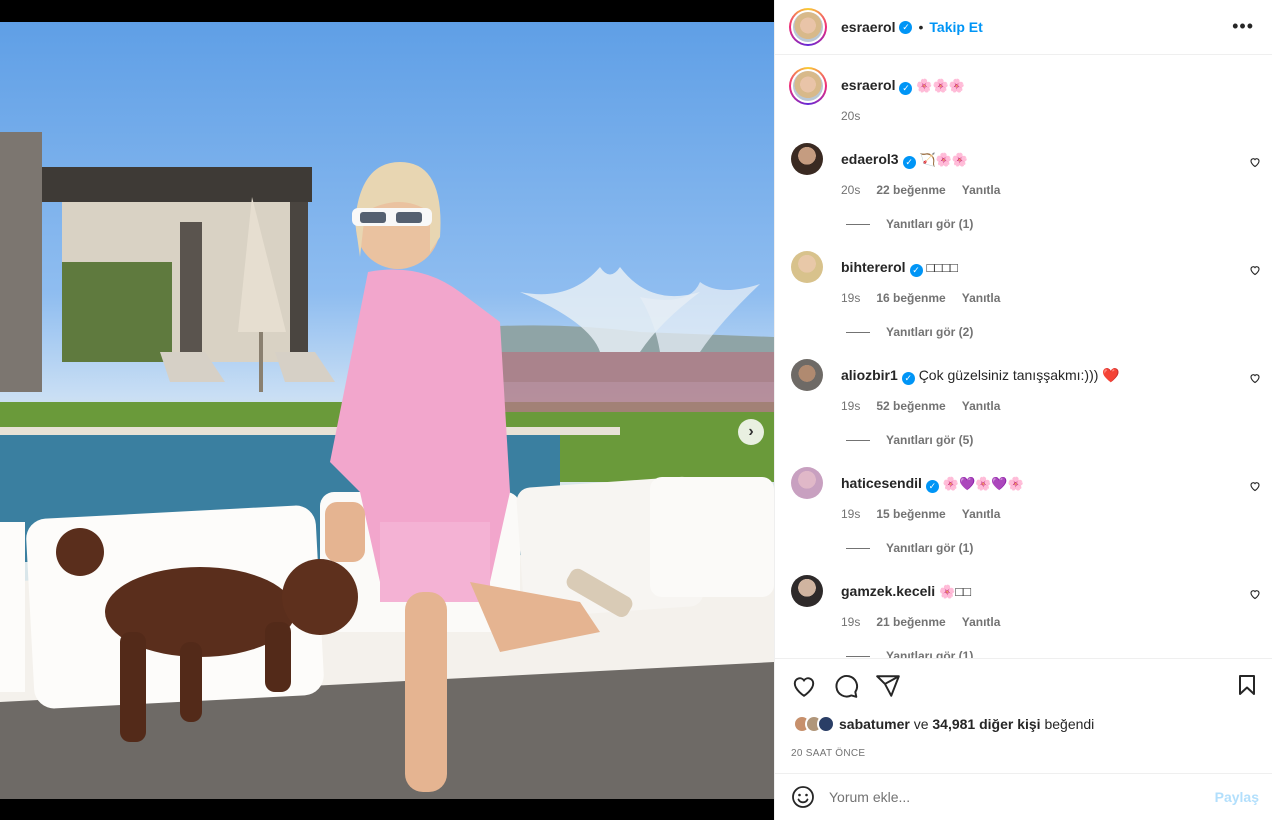 The width and height of the screenshot is (1272, 820). Describe the element at coordinates (910, 622) in the screenshot. I see `comment-likes: 21 beğenme` at that location.